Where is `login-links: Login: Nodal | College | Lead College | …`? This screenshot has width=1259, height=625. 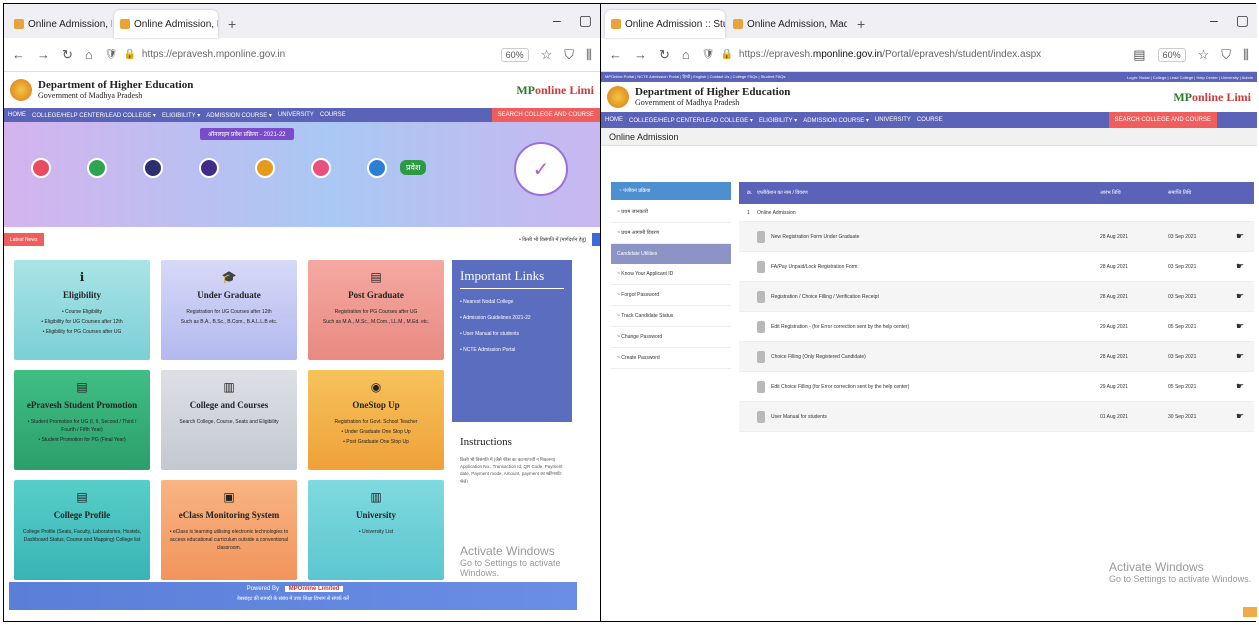
login-links: Login: Nodal | College | Lead College | … is located at coordinates (1190, 77).